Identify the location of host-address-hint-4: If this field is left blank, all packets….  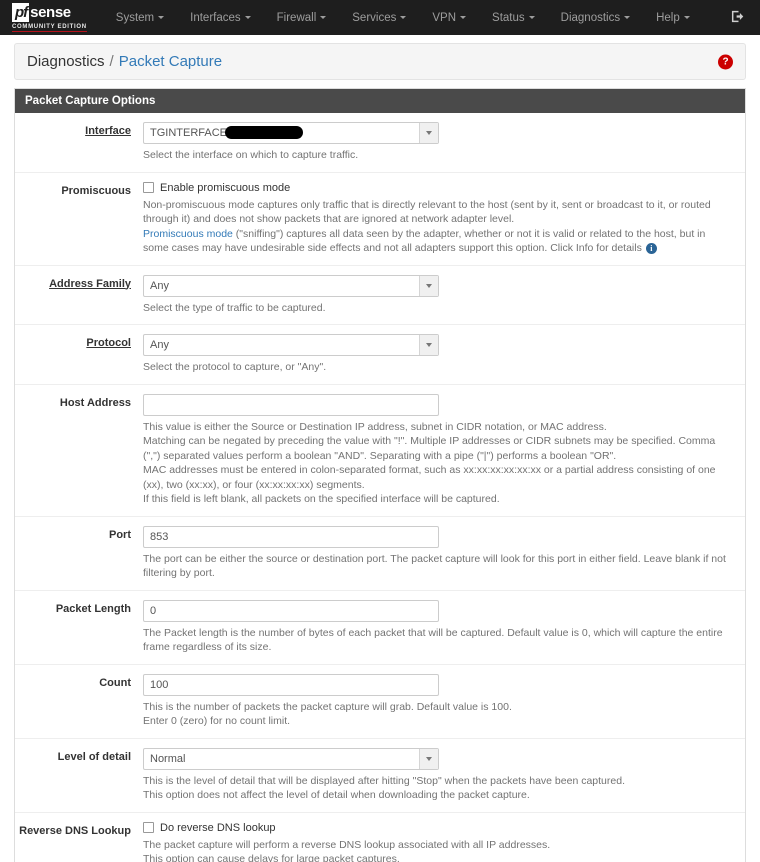
(321, 499).